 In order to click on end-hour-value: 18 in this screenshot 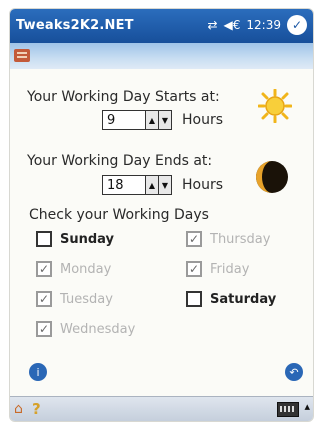, I will do `click(124, 185)`.